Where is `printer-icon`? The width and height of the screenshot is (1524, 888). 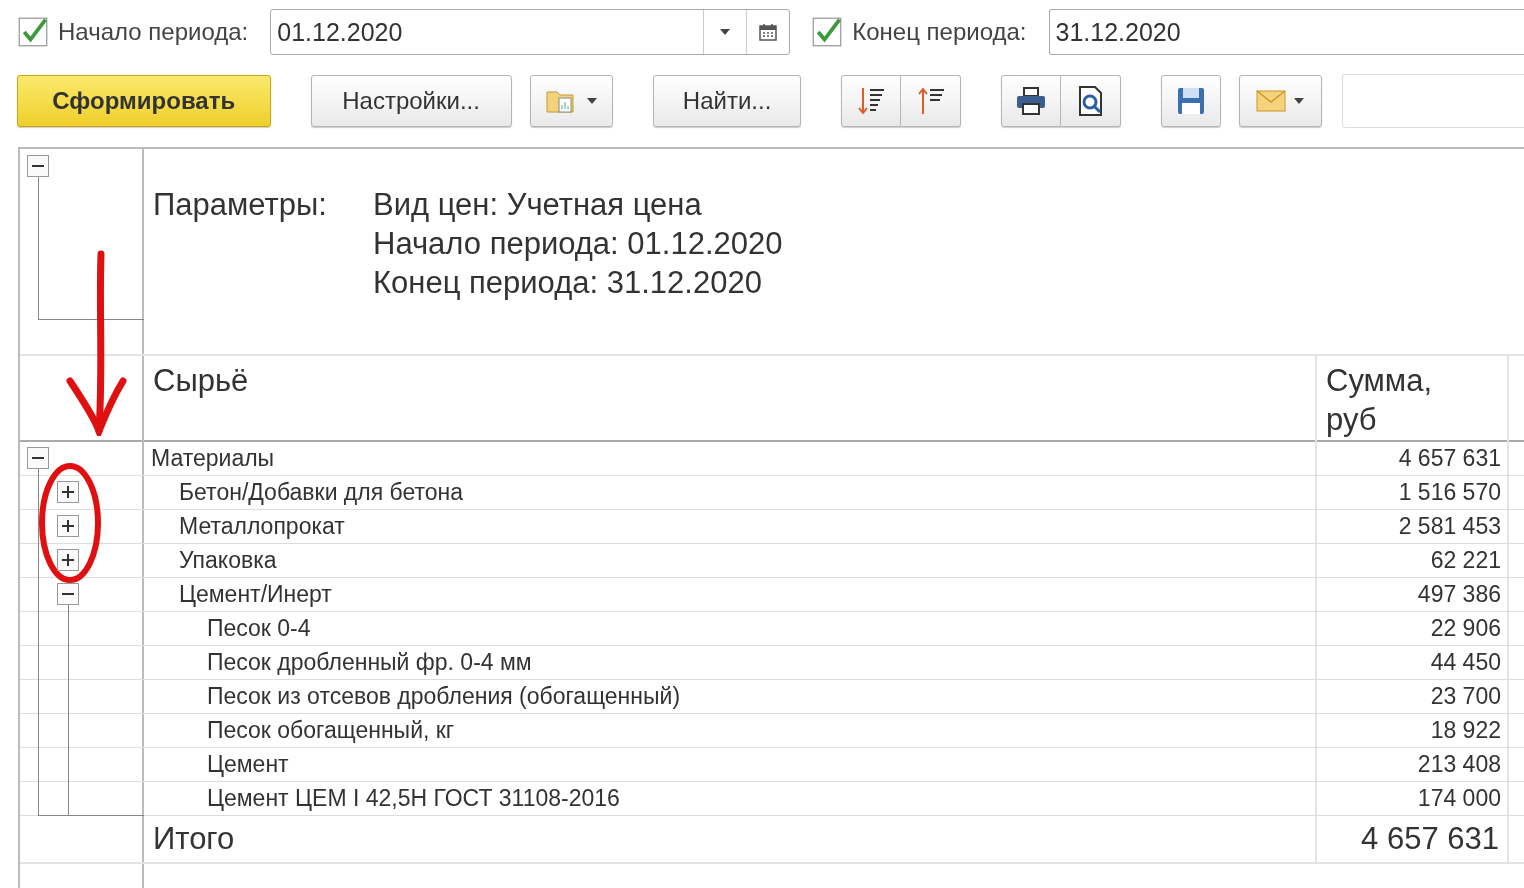 printer-icon is located at coordinates (1031, 101).